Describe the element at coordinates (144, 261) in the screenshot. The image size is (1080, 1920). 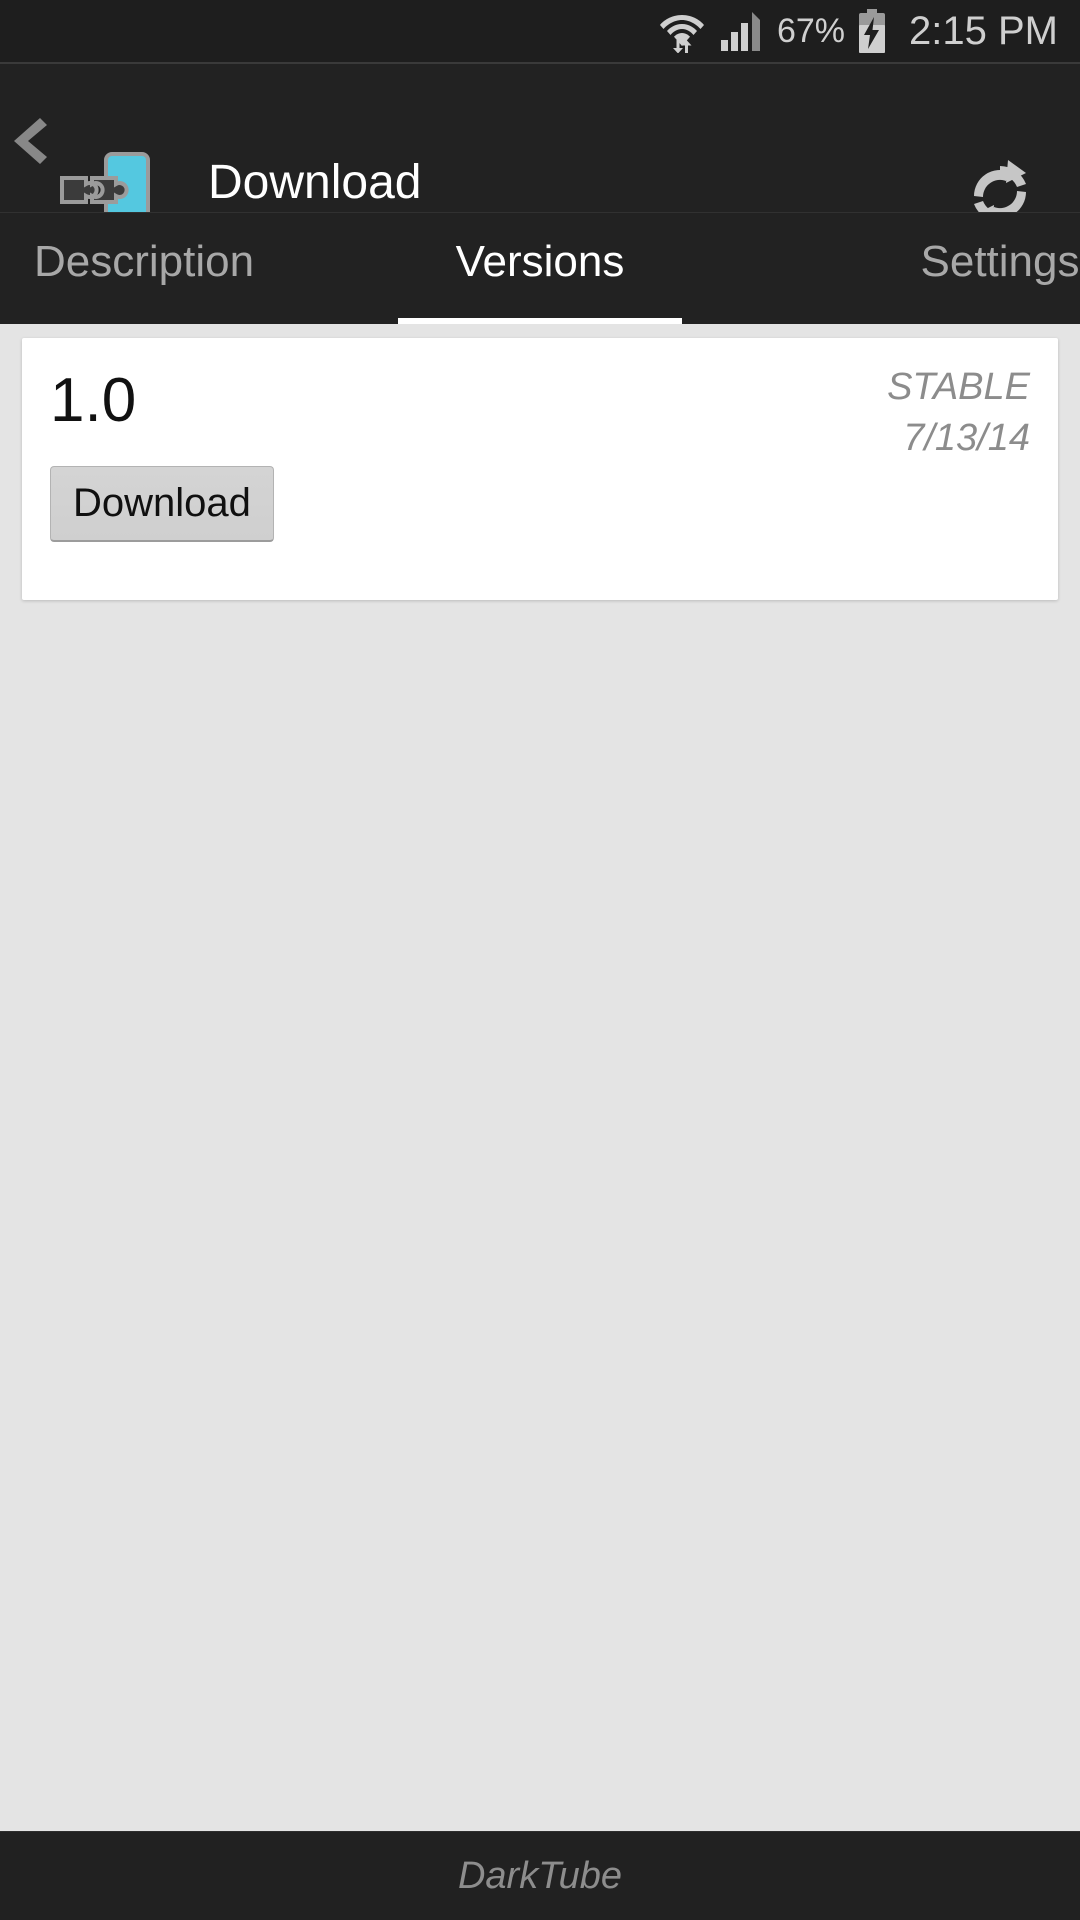
I see `tab-description-label: Description` at that location.